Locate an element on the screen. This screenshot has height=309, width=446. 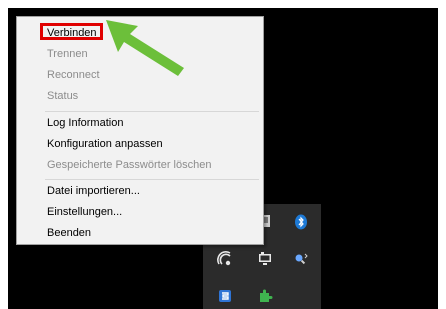
menu-item-trennen: Trennen is located at coordinates (67, 54).